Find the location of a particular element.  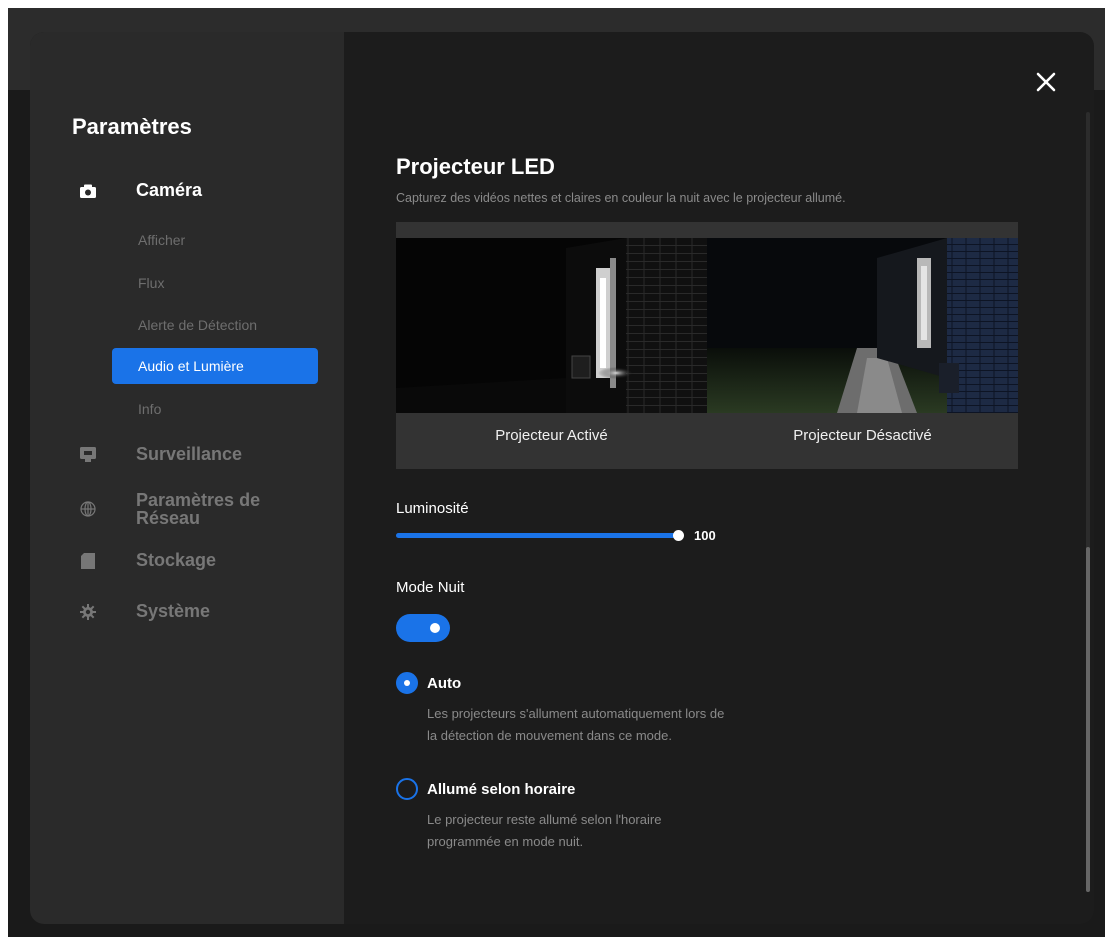

sd-card-icon is located at coordinates (88, 560).